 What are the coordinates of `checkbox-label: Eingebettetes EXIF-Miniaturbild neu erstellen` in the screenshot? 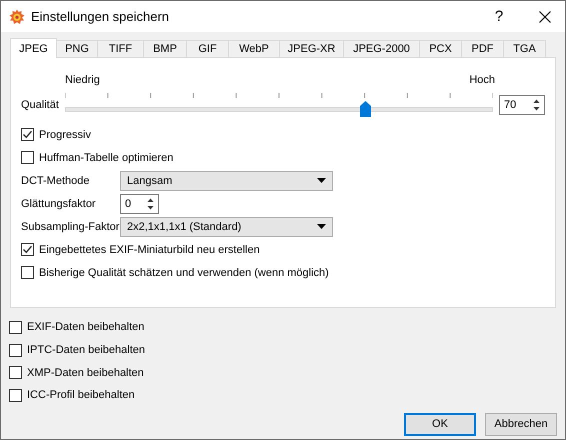 It's located at (149, 250).